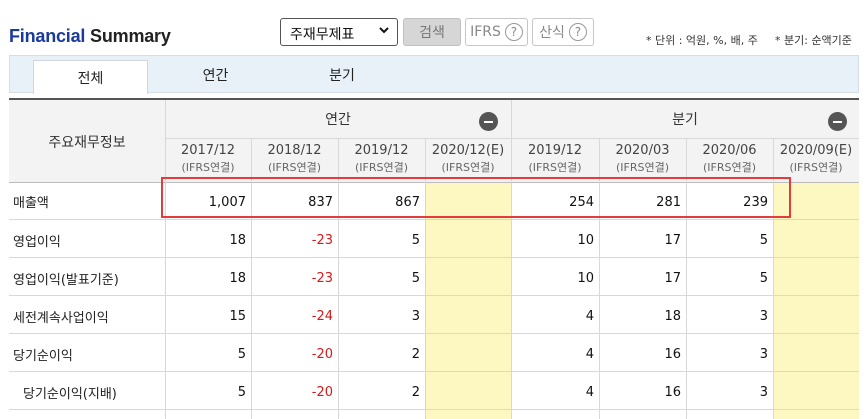  Describe the element at coordinates (837, 121) in the screenshot. I see `collapse-quarter-icon` at that location.